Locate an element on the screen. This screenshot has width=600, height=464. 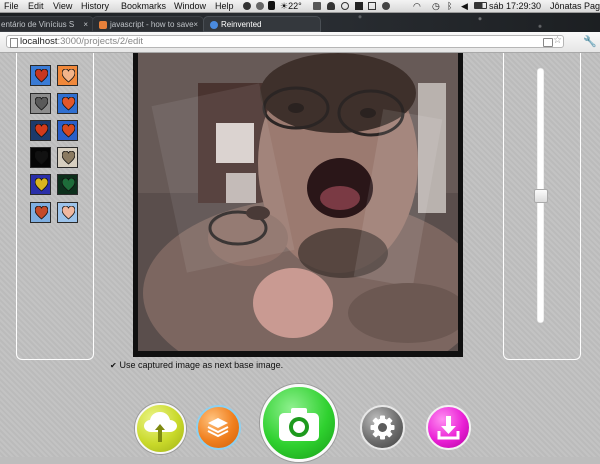
app-favicon-icon is located at coordinates (214, 25).